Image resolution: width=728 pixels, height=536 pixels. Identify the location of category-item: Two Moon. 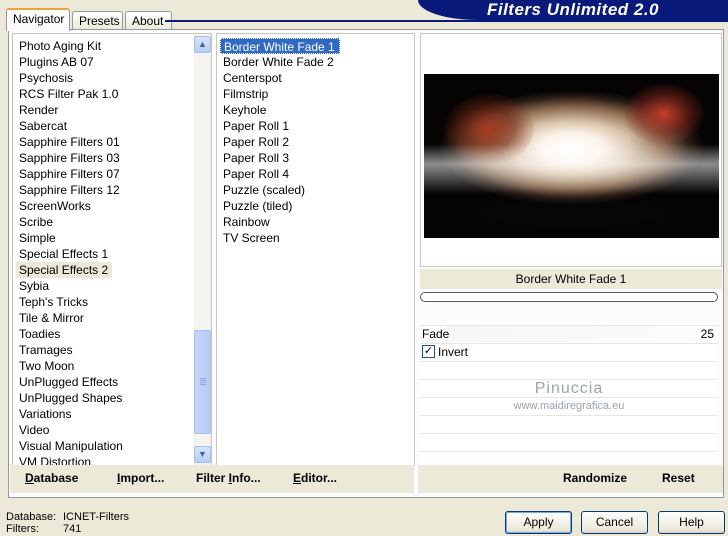
(45, 366).